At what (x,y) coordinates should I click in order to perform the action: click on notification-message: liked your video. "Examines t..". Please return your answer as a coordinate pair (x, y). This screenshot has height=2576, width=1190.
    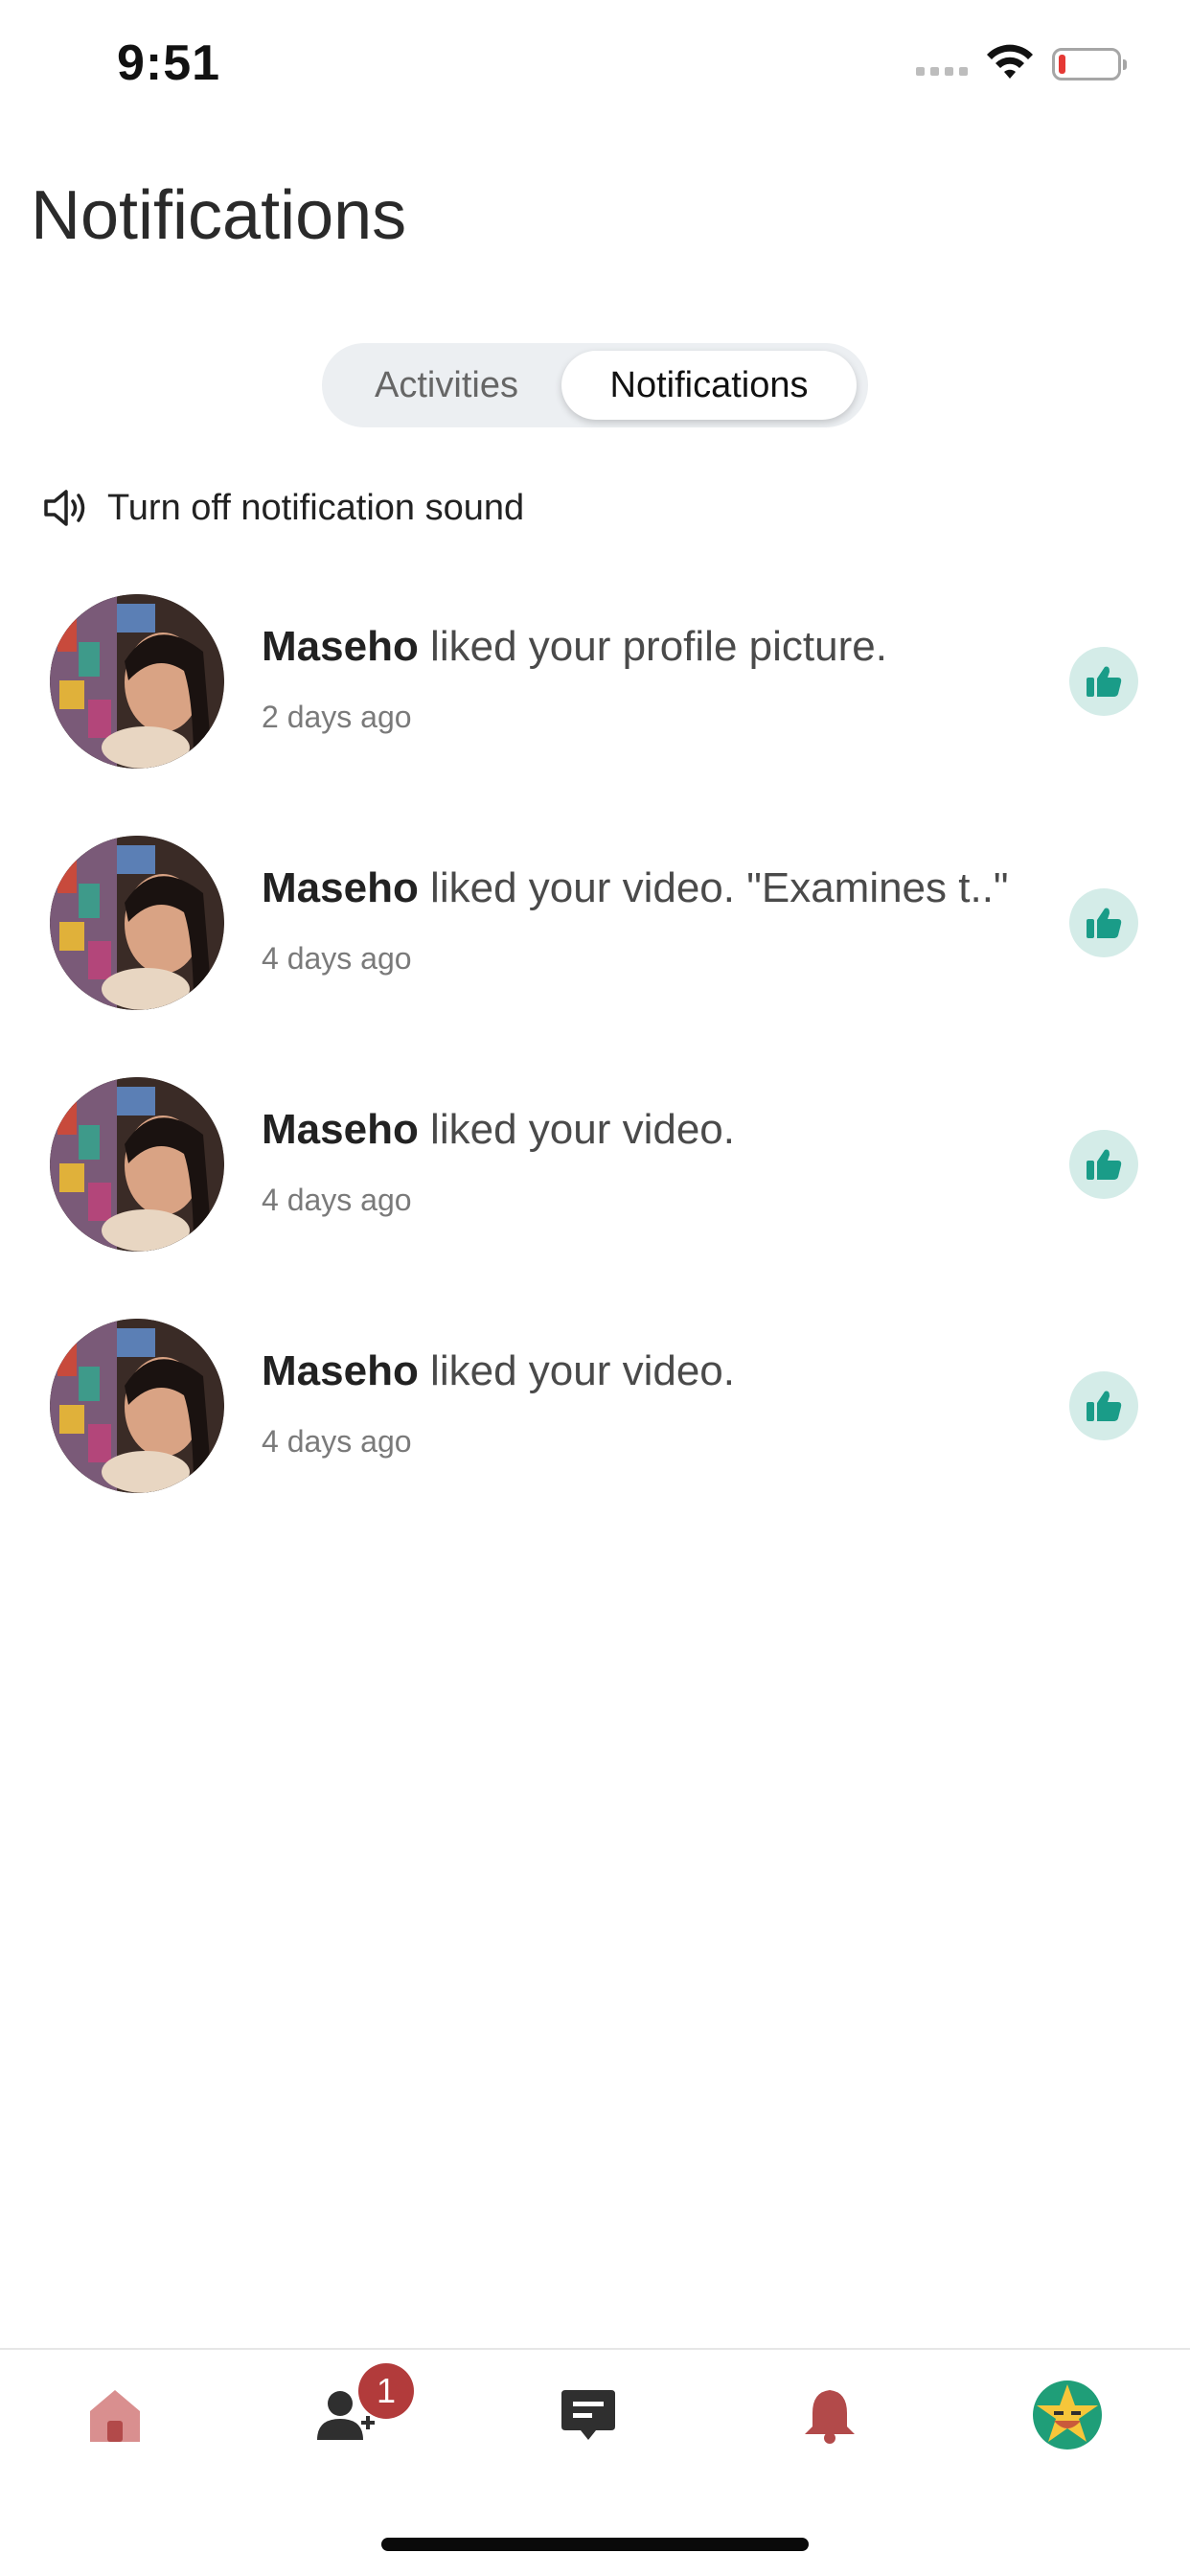
    Looking at the image, I should click on (714, 887).